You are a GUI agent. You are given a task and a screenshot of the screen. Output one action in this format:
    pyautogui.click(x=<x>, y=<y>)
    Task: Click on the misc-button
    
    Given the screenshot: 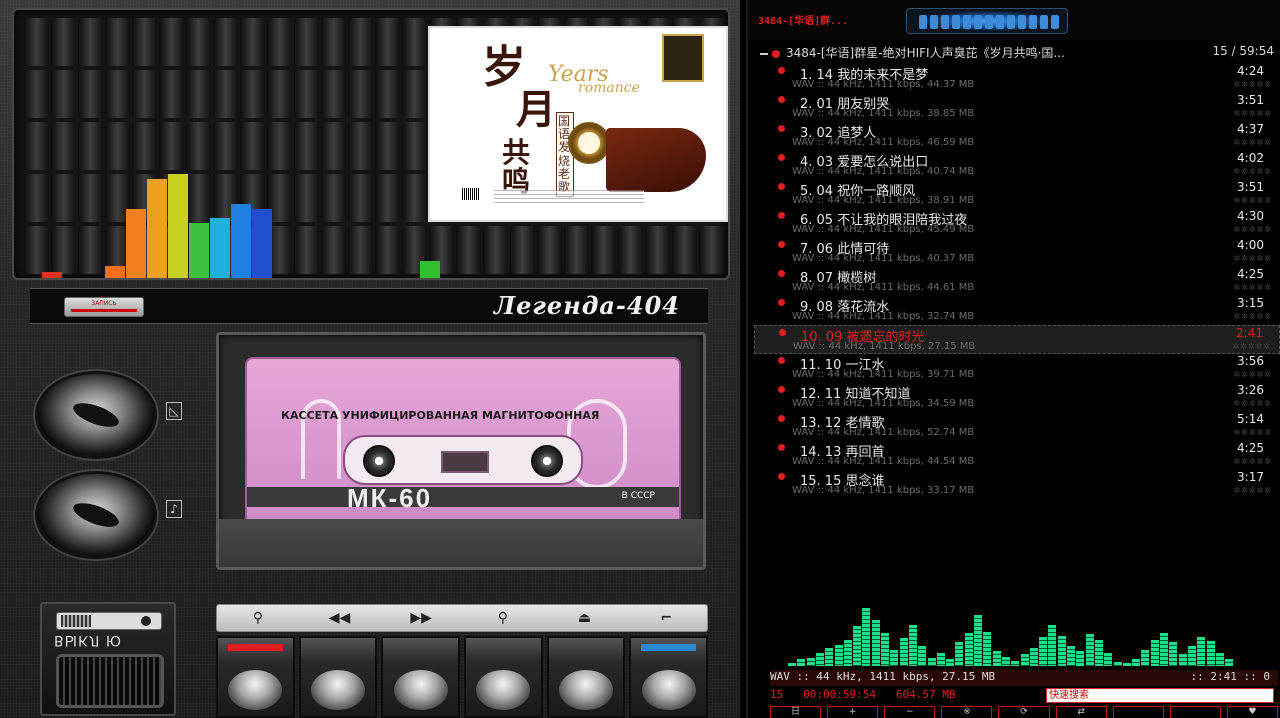 What is the action you would take?
    pyautogui.click(x=1138, y=712)
    